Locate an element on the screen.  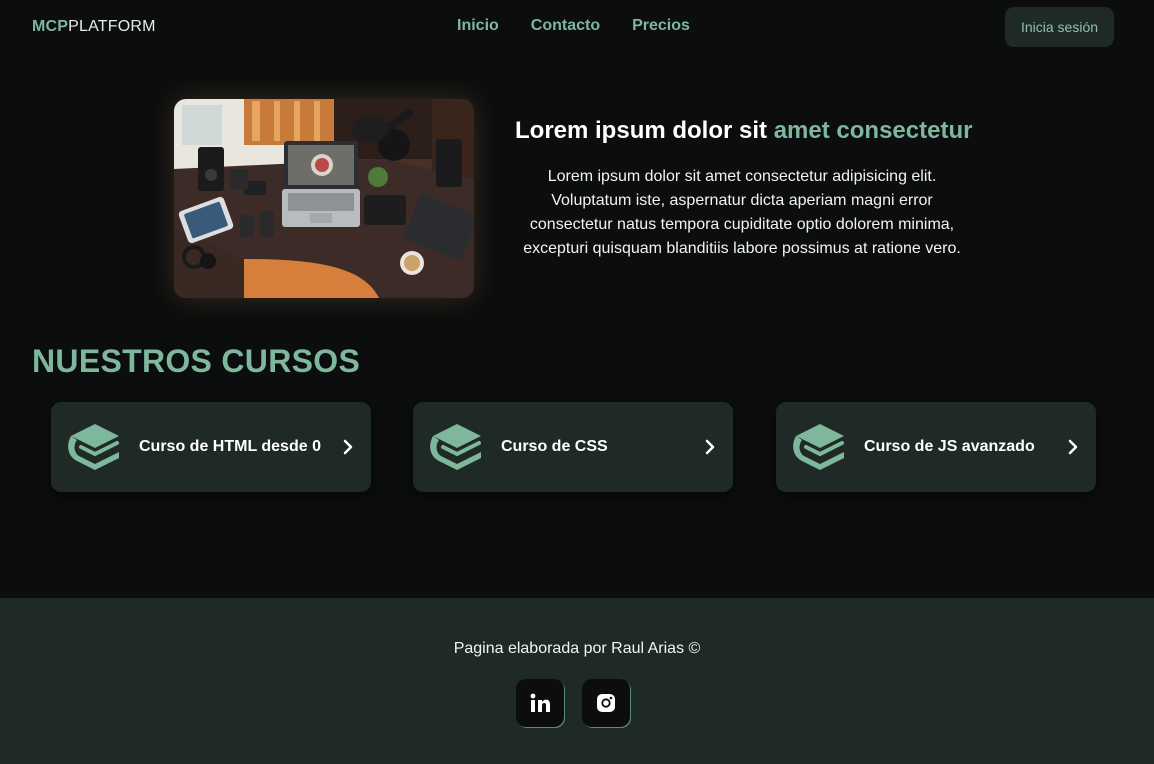
linkedin-icon is located at coordinates (540, 702).